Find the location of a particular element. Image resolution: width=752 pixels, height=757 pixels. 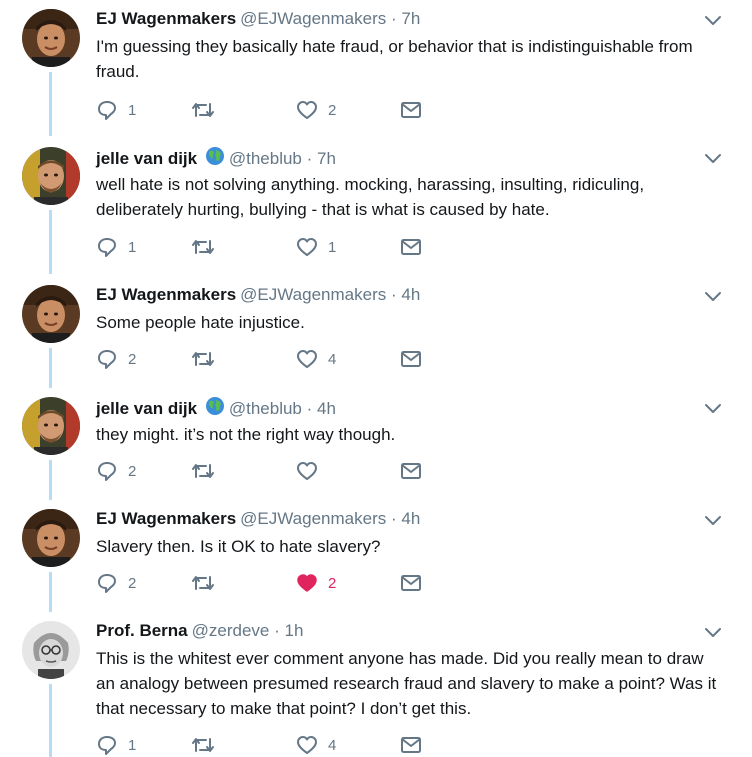

tweet-header: Prof. Berna @zerdeve · 1h is located at coordinates (199, 631).